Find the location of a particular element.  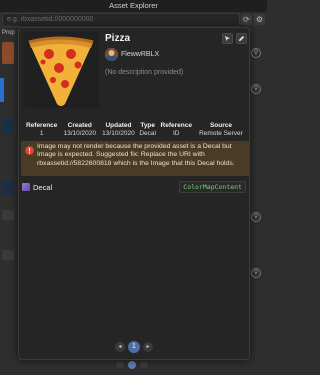

asset-description: (No description provided) is located at coordinates (144, 72).